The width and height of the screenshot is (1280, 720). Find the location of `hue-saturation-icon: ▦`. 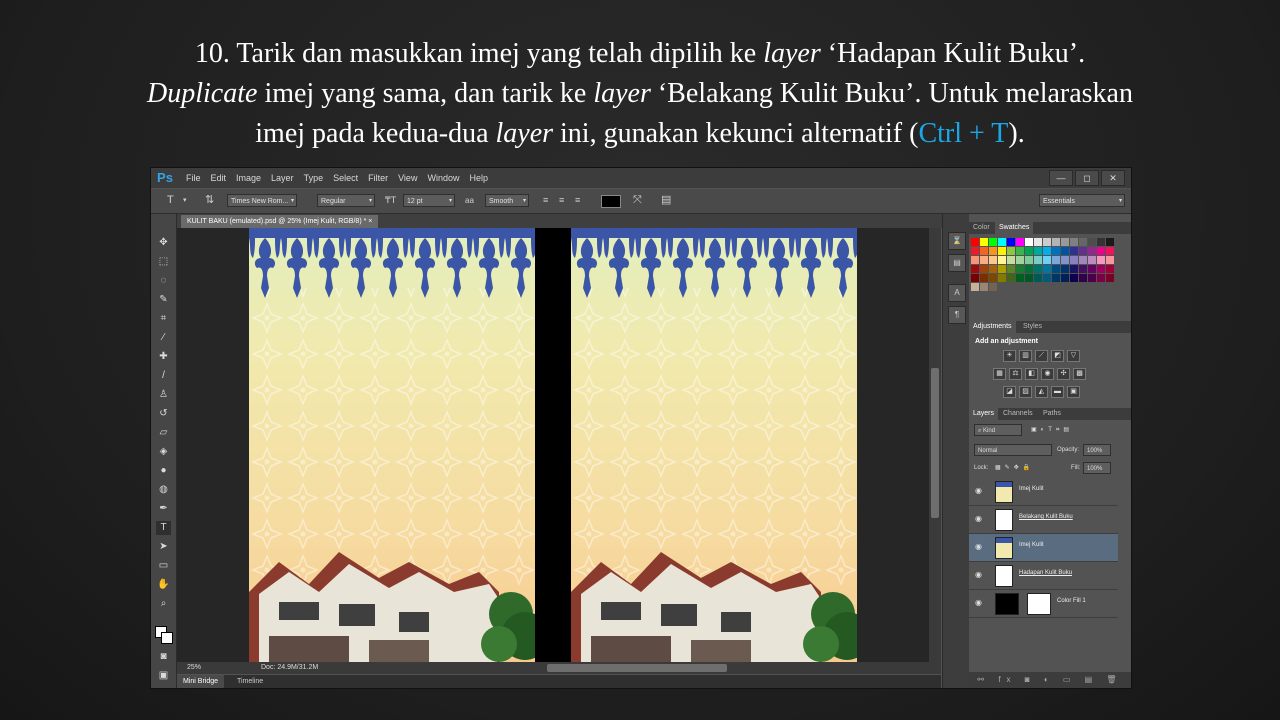

hue-saturation-icon: ▦ is located at coordinates (999, 374).